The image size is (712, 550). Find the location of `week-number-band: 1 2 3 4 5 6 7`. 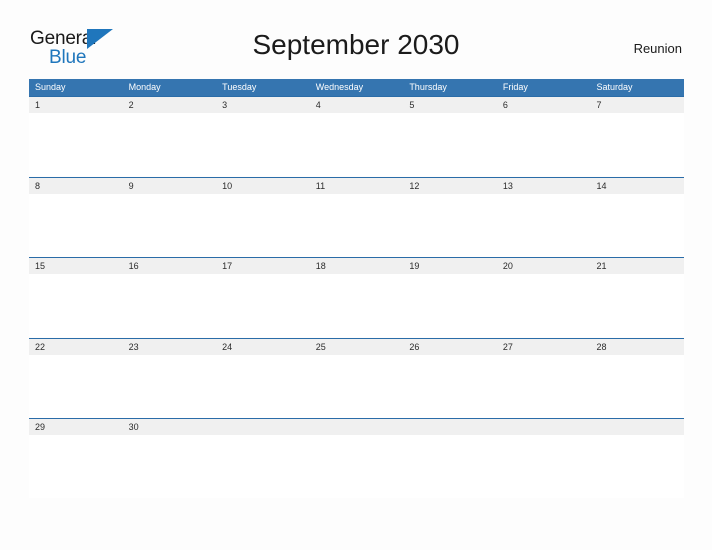

week-number-band: 1 2 3 4 5 6 7 is located at coordinates (356, 104).